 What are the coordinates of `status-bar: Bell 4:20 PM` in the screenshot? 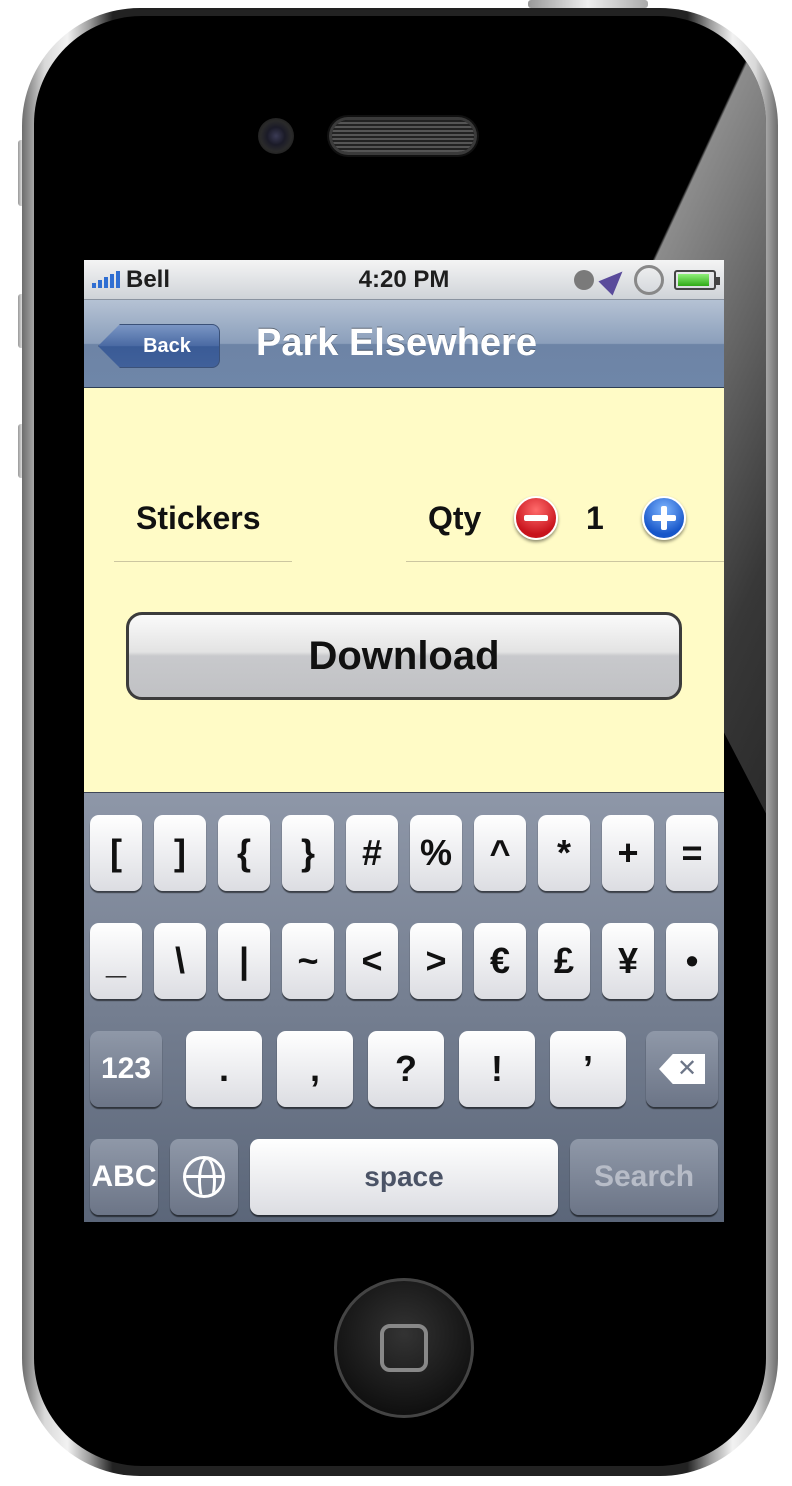 It's located at (404, 280).